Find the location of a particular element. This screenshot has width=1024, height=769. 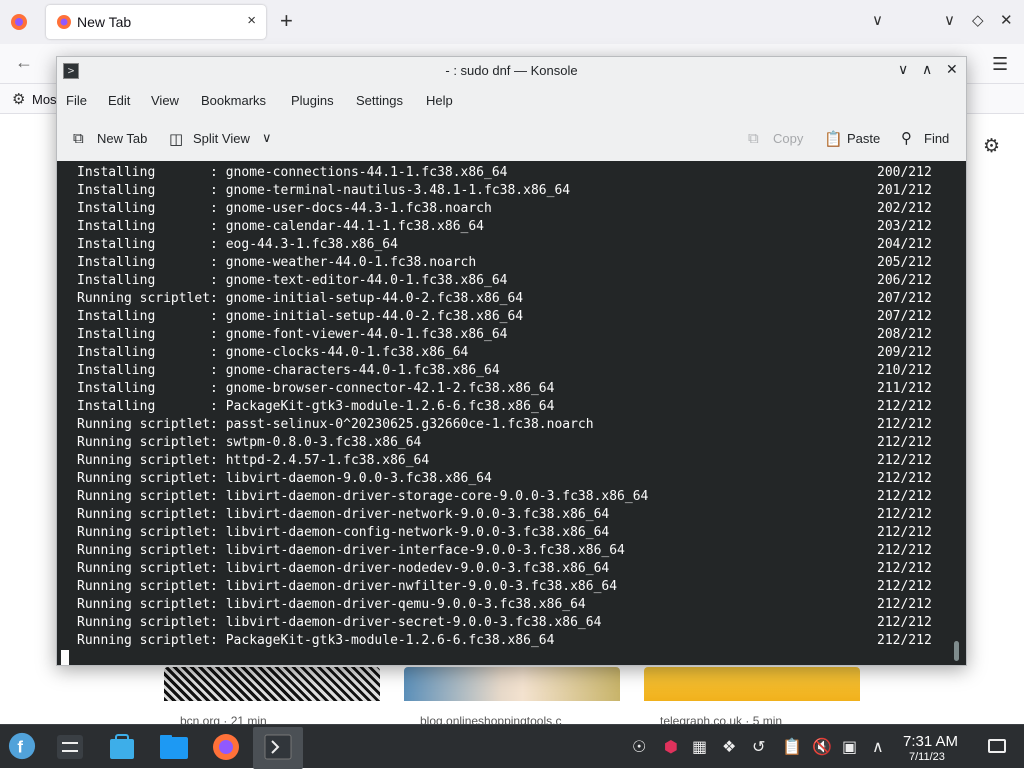

notifications-icon: ☉ is located at coordinates (639, 747).